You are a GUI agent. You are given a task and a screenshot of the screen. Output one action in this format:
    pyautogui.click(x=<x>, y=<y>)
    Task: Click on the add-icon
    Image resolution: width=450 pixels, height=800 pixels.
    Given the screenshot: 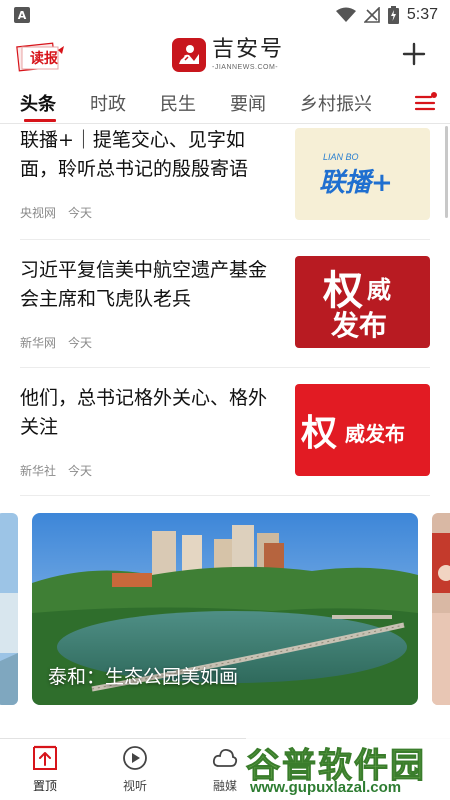 What is the action you would take?
    pyautogui.click(x=414, y=54)
    